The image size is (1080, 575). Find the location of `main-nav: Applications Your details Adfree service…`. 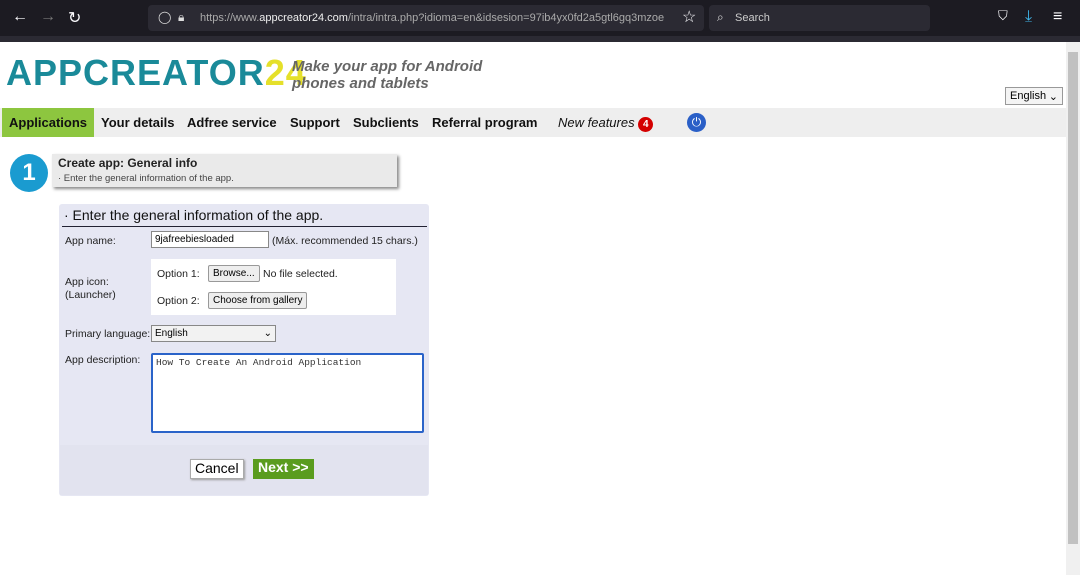

main-nav: Applications Your details Adfree service… is located at coordinates (533, 122).